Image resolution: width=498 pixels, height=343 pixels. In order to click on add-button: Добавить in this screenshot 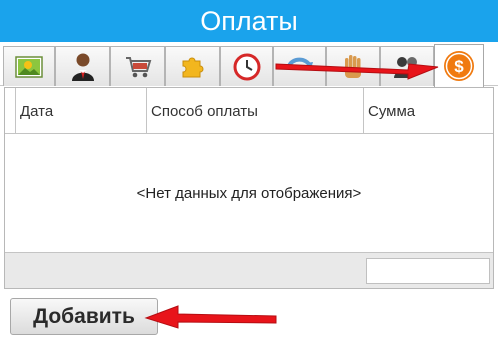, I will do `click(84, 316)`.